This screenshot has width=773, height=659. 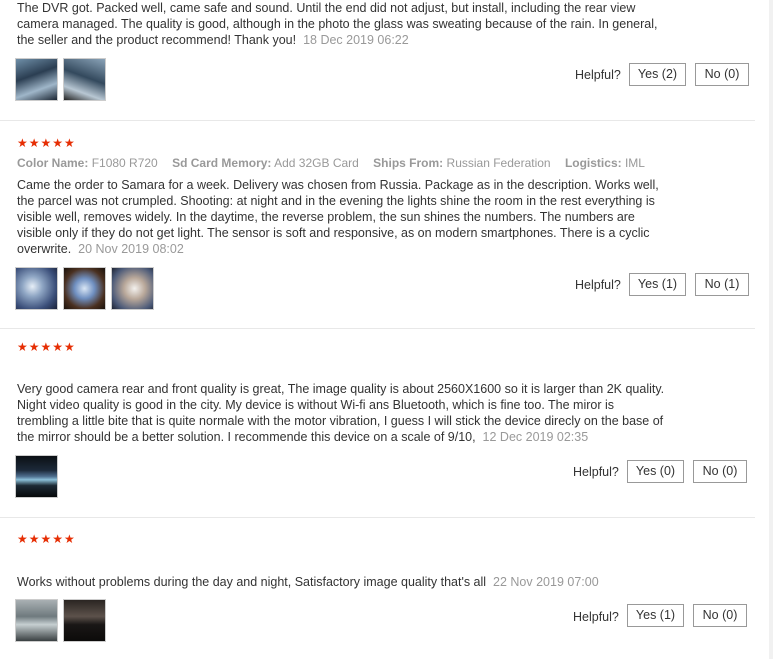 What do you see at coordinates (546, 582) in the screenshot?
I see `review-date: 22 Nov 2019 07:00` at bounding box center [546, 582].